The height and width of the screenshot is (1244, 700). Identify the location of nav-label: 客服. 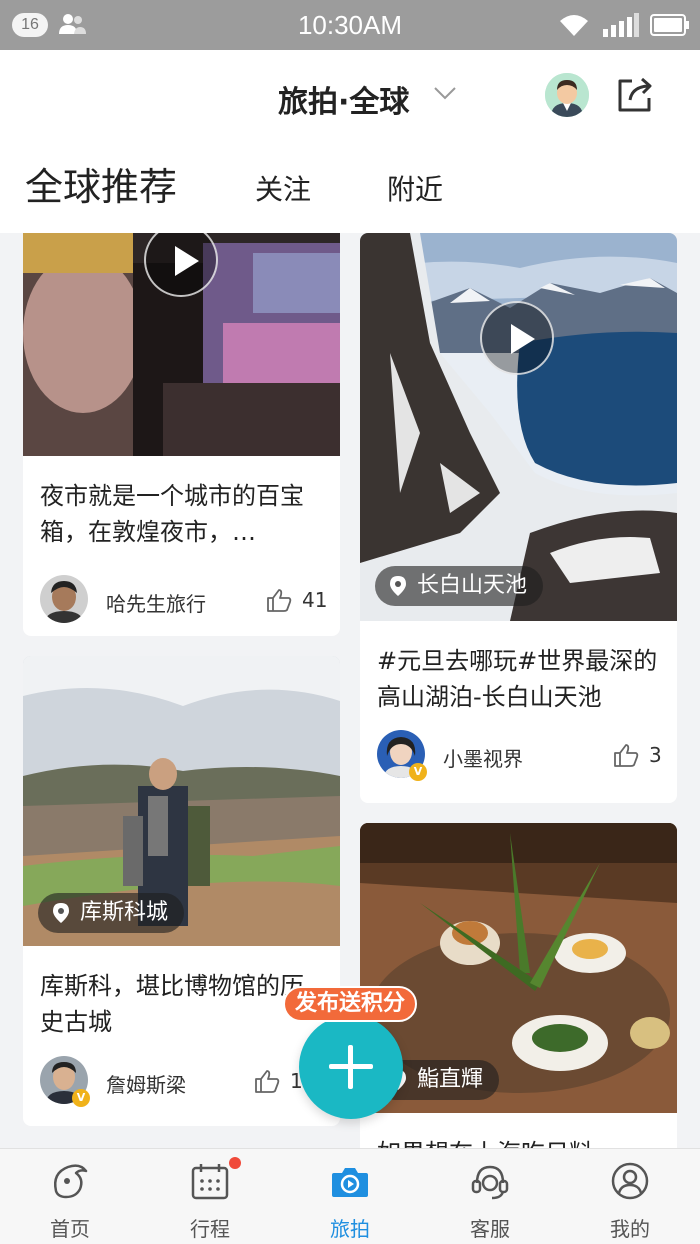
(490, 1229).